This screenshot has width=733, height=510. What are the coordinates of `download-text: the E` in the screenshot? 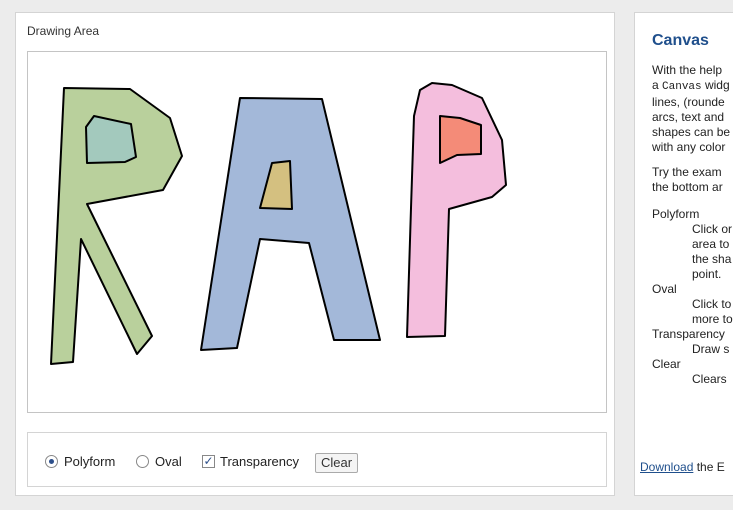 It's located at (709, 467).